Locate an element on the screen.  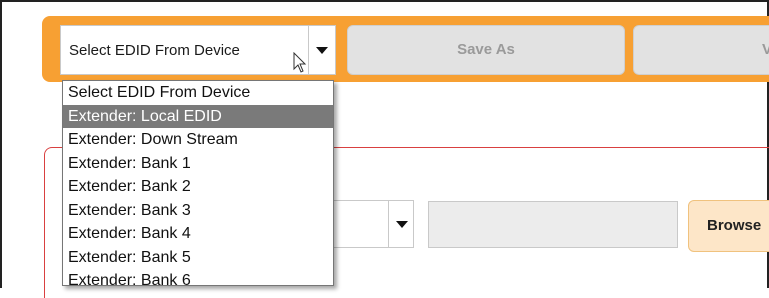
edid-source-select-value: Select EDID From Device is located at coordinates (154, 50).